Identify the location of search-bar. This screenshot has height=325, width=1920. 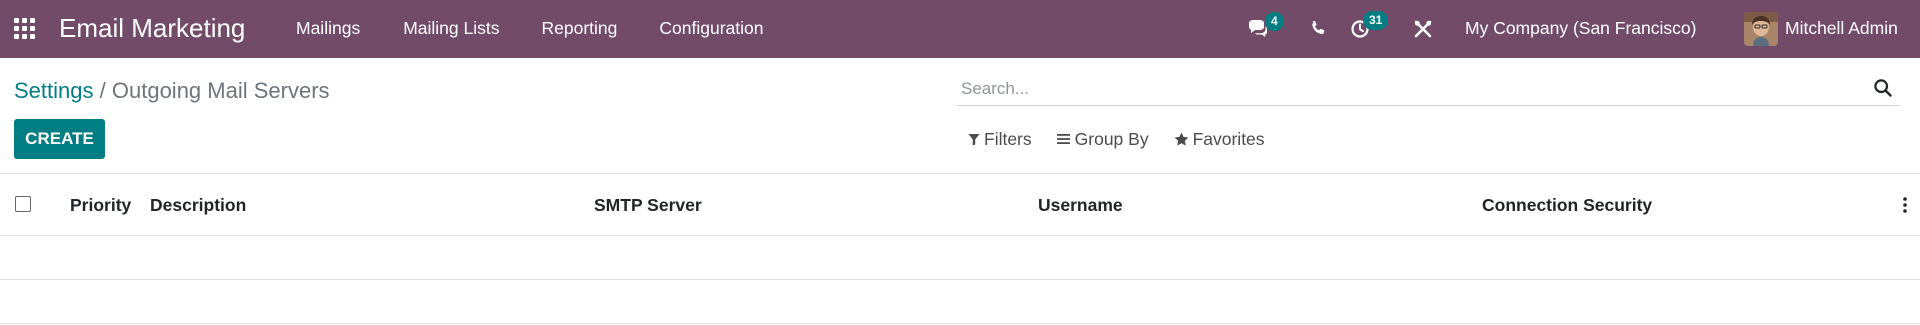
(1429, 89).